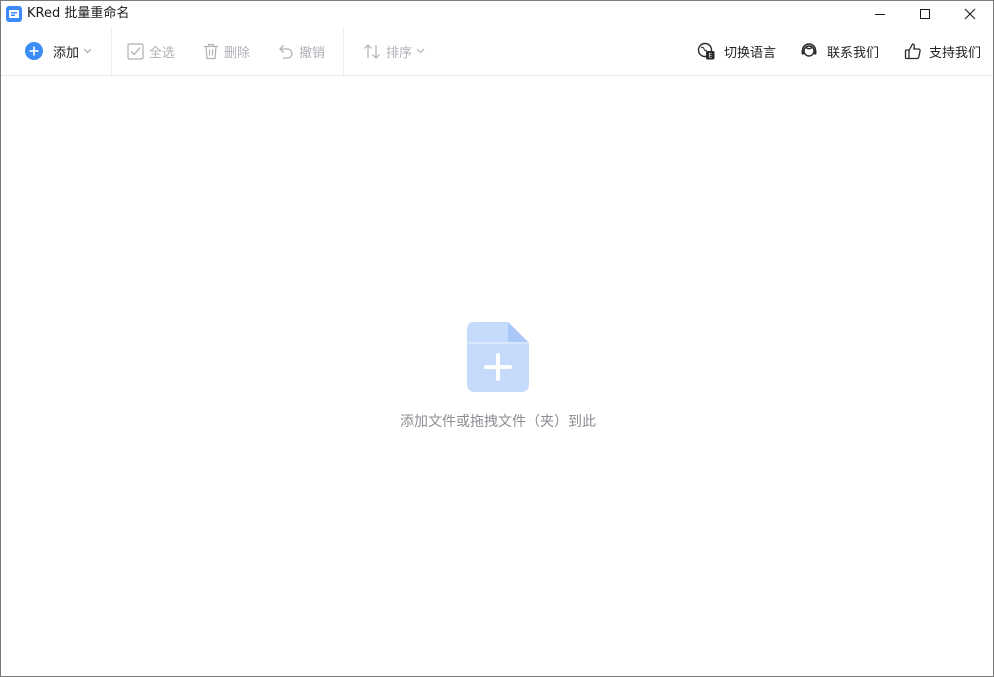  I want to click on plus-circle-icon, so click(34, 51).